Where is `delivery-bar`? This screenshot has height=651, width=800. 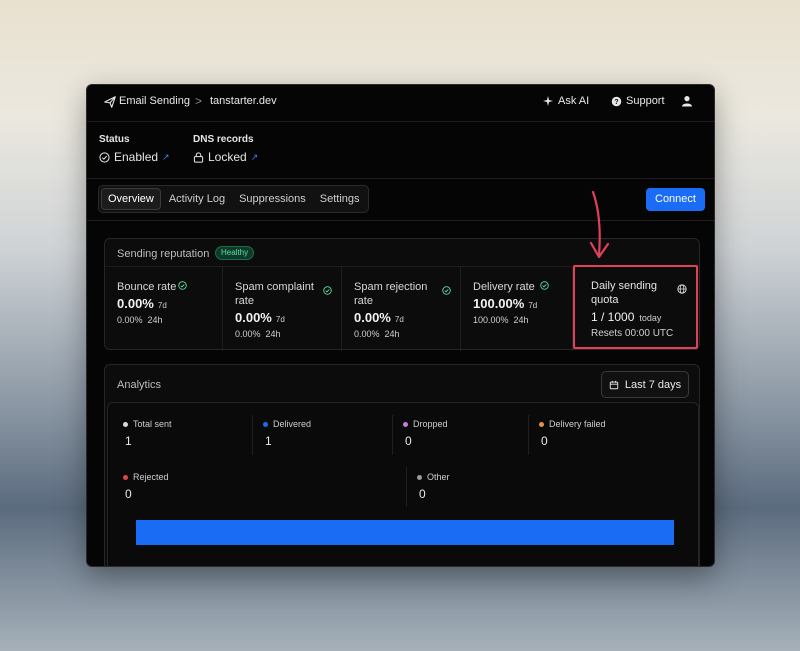 delivery-bar is located at coordinates (405, 532).